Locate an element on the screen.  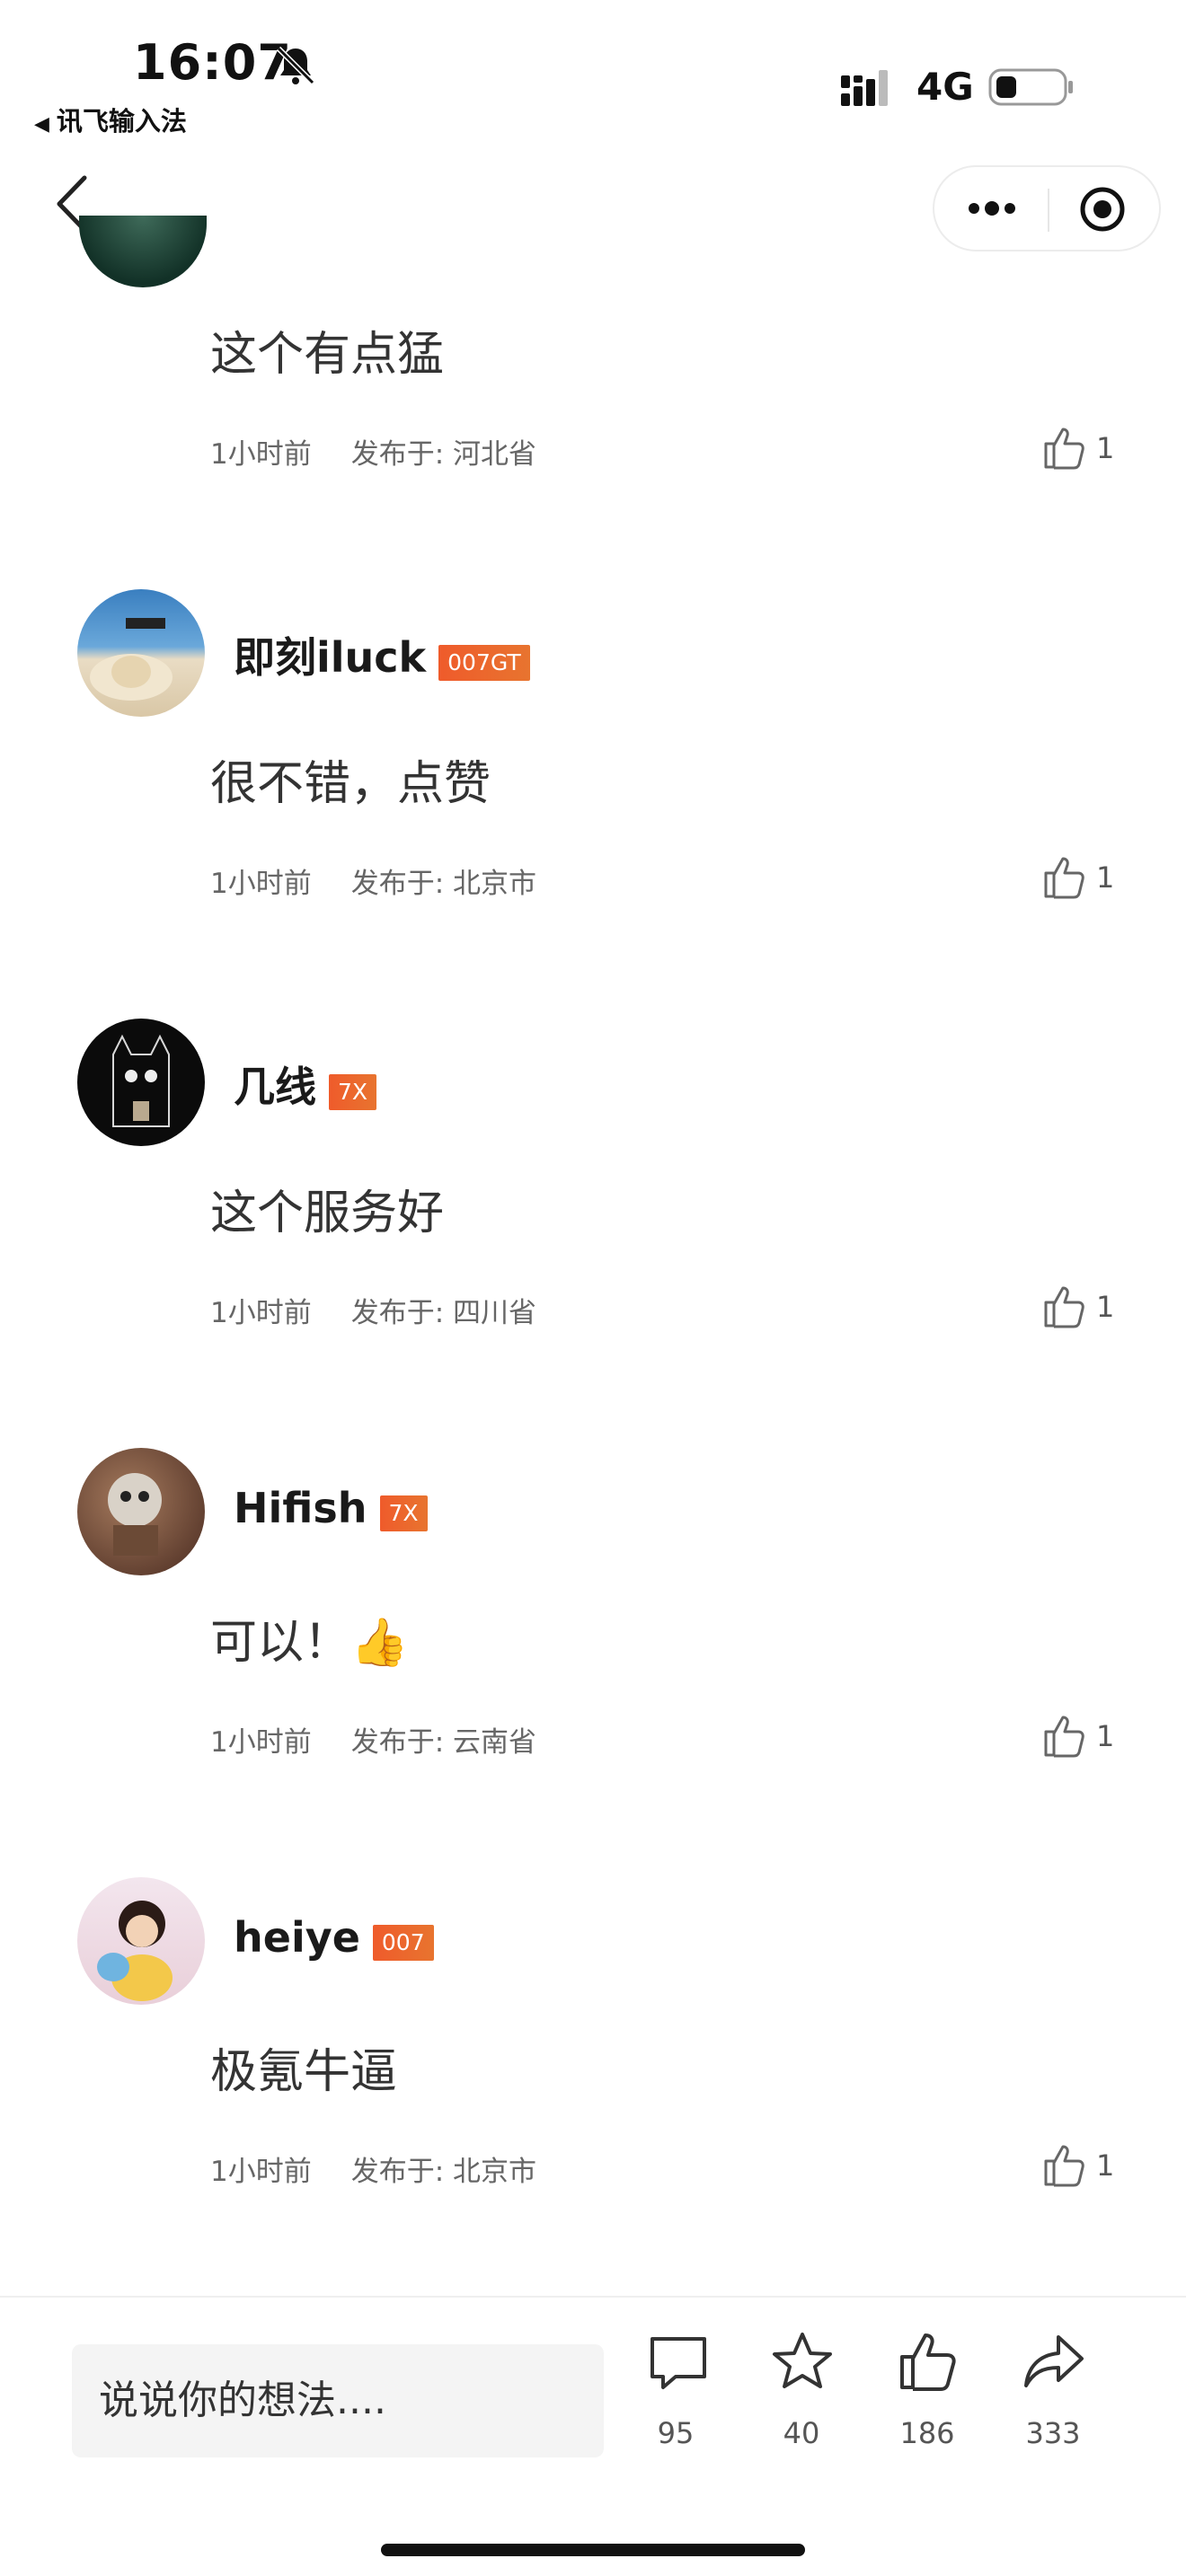
comment-location: 发布于: 河北省 is located at coordinates (443, 454).